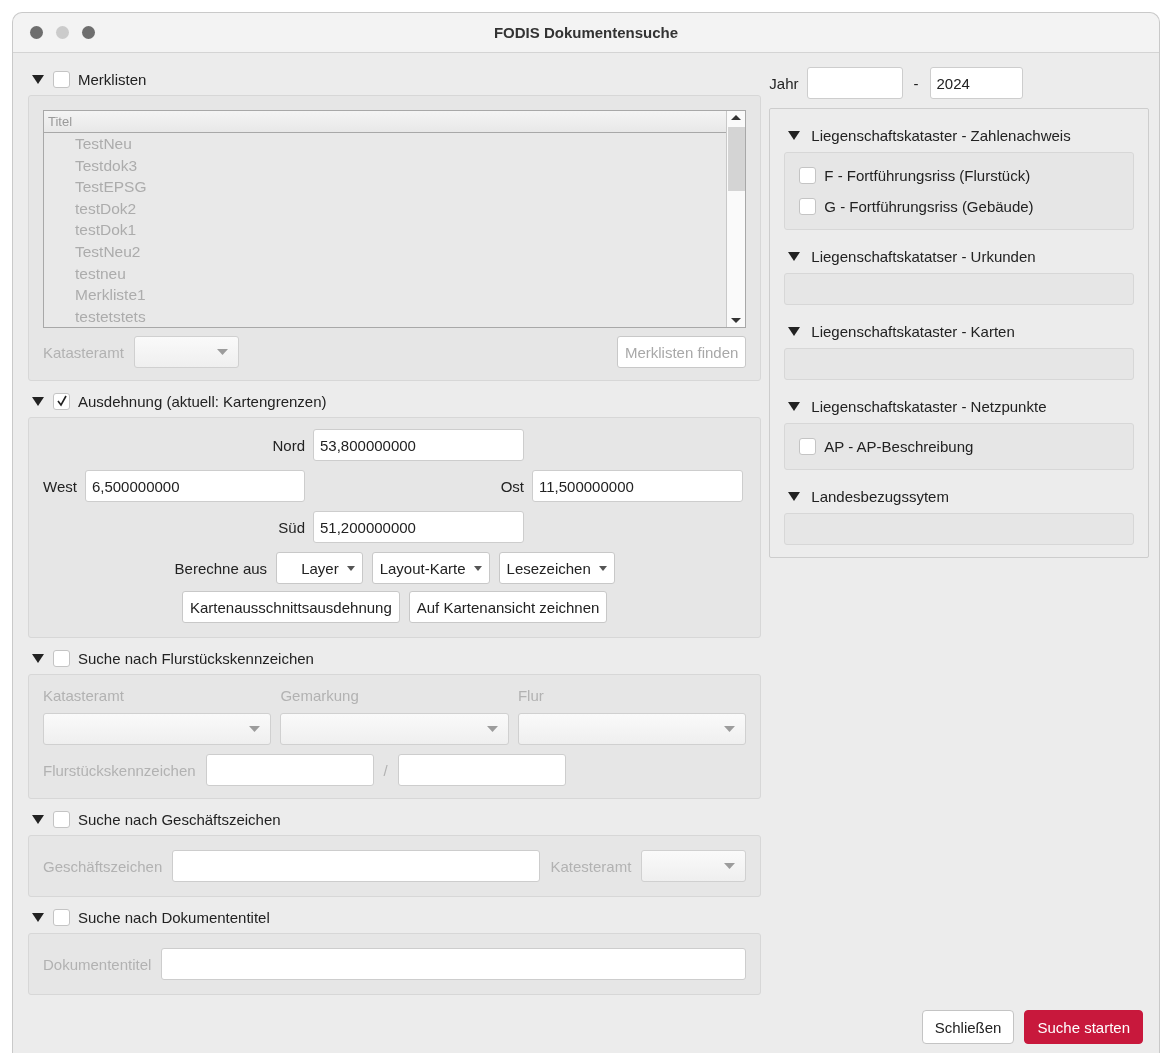 This screenshot has height=1053, width=1169. Describe the element at coordinates (62, 32) in the screenshot. I see `minimize-button` at that location.